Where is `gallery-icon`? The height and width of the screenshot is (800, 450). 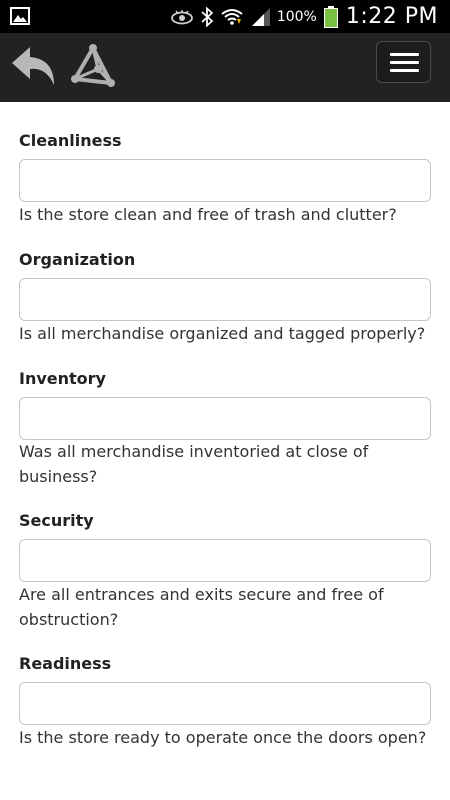
gallery-icon is located at coordinates (20, 16).